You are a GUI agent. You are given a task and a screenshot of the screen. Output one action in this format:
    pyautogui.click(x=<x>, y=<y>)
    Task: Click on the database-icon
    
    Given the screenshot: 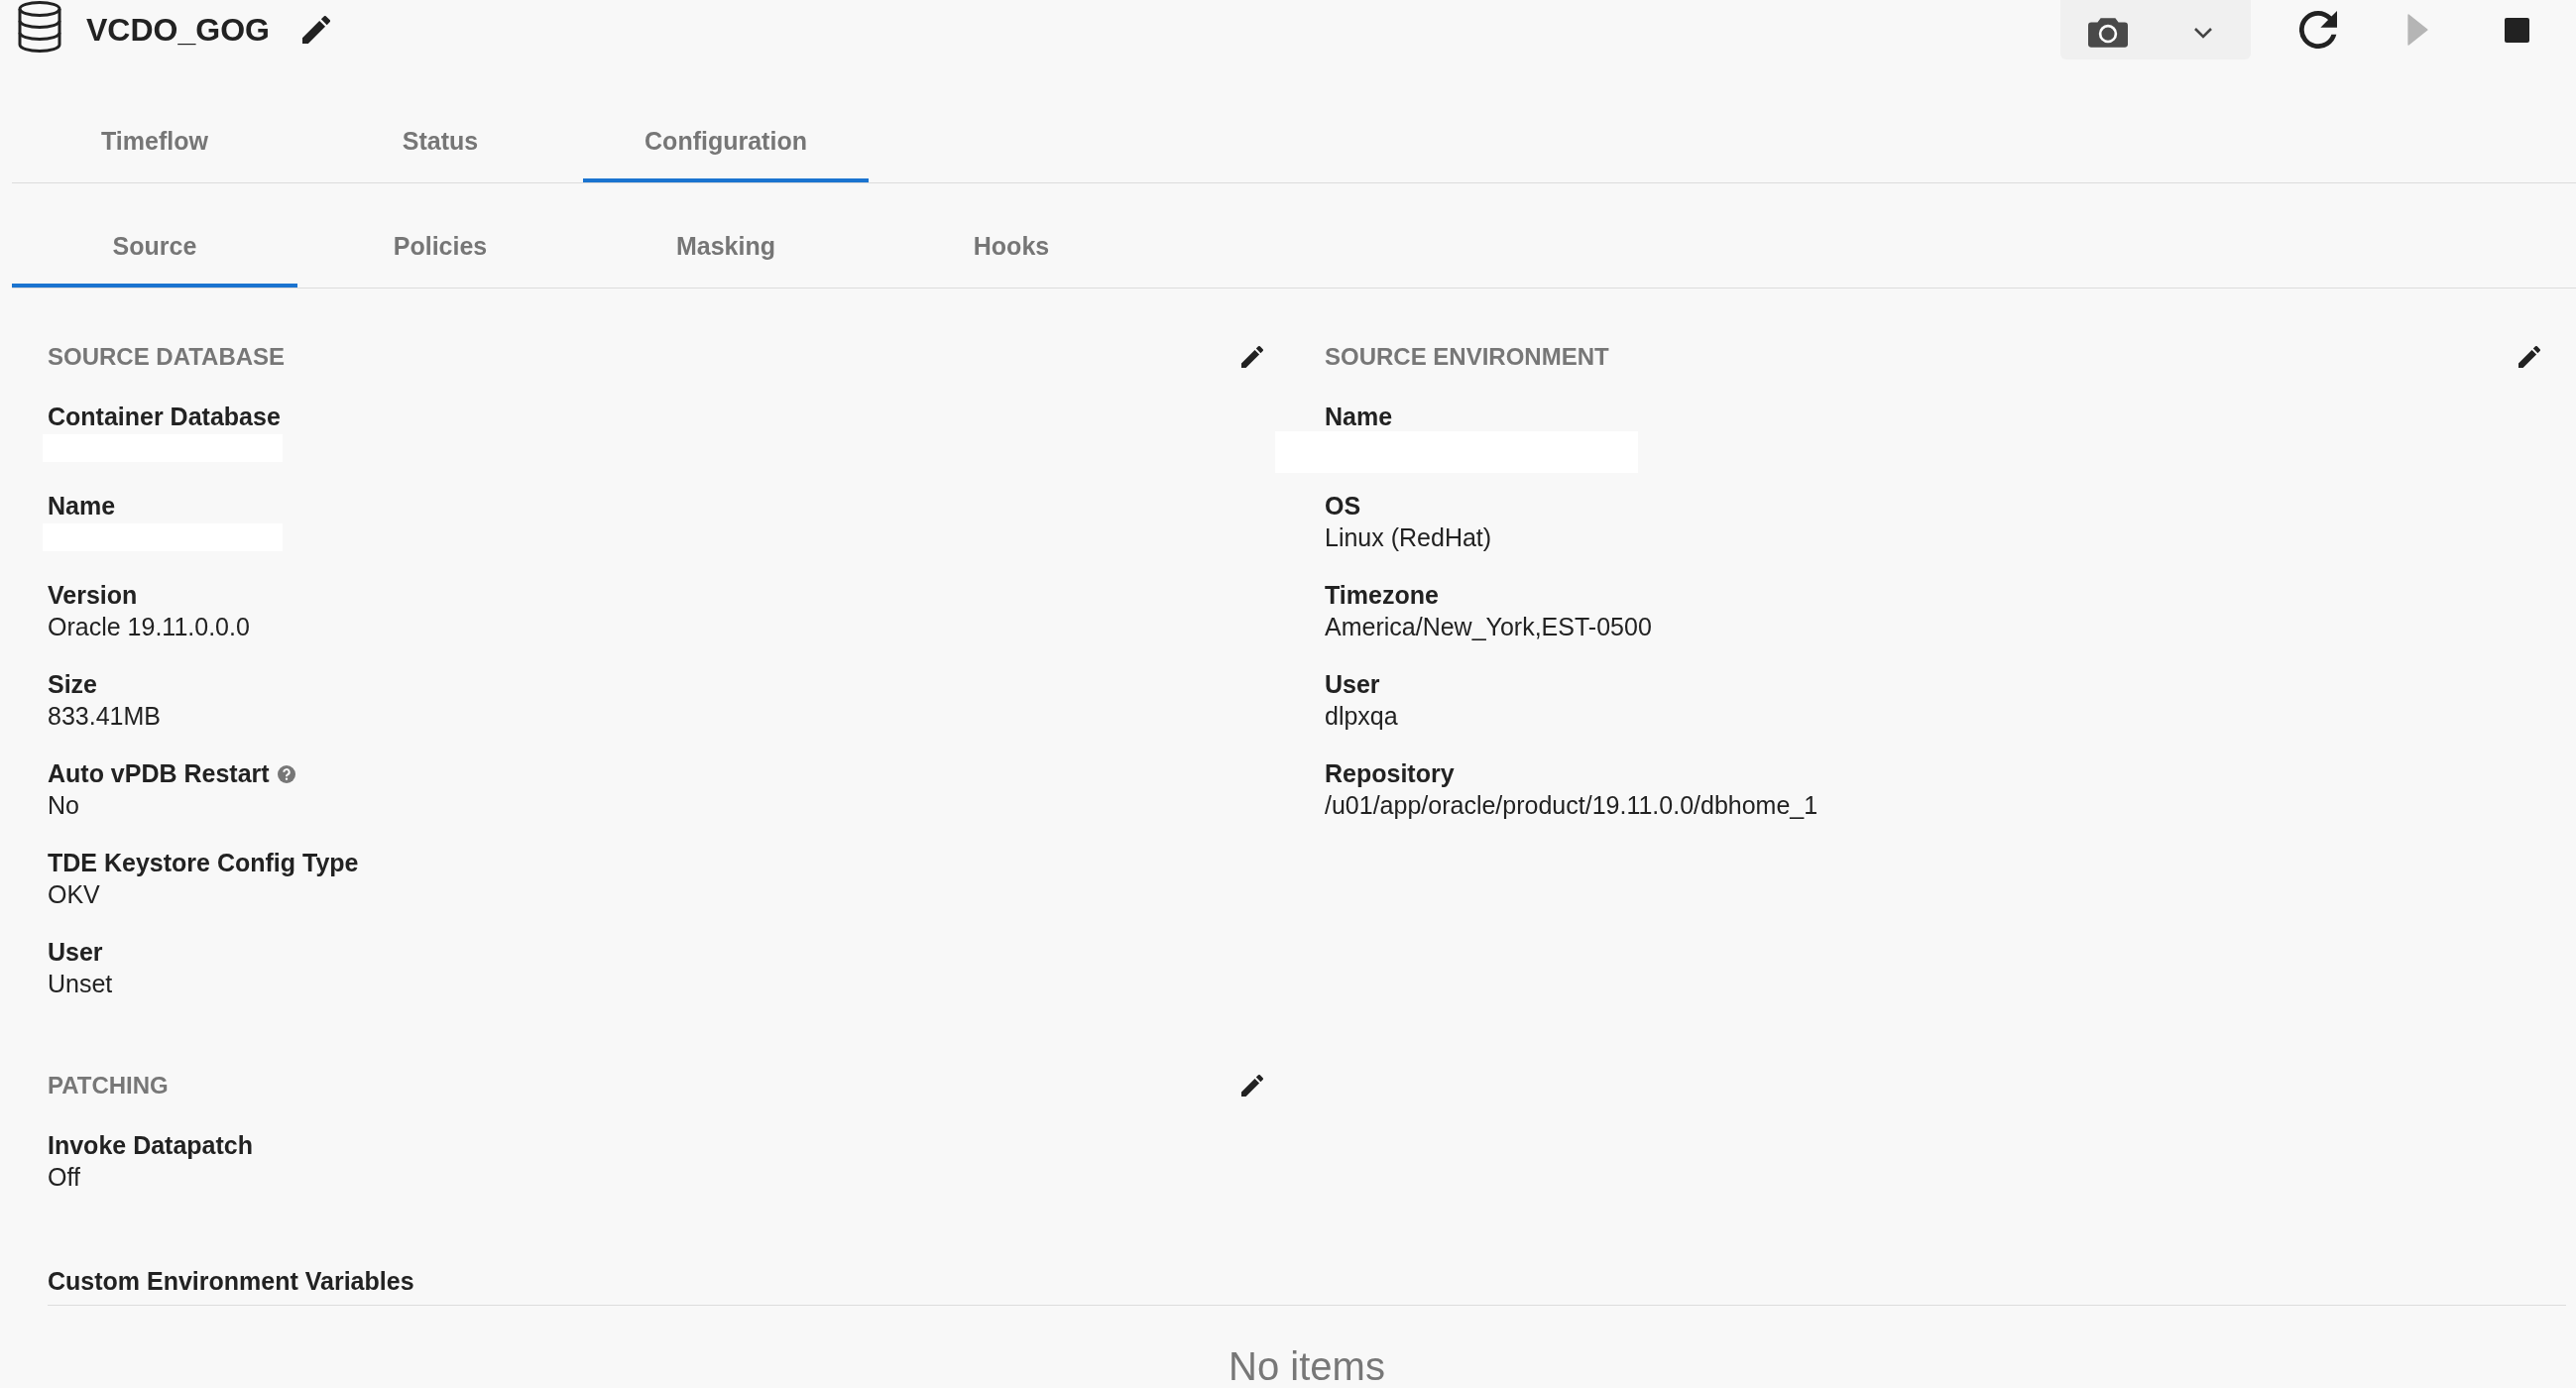 What is the action you would take?
    pyautogui.click(x=40, y=27)
    